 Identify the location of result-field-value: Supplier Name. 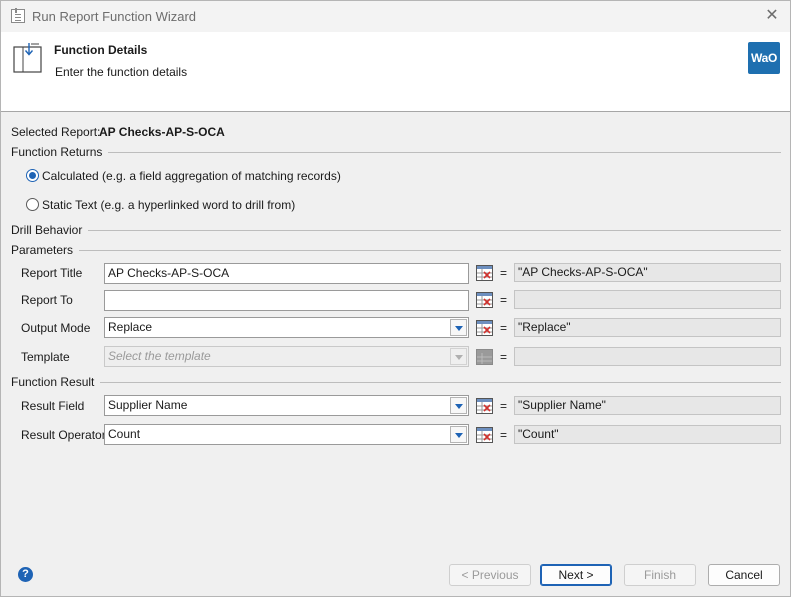
(148, 405).